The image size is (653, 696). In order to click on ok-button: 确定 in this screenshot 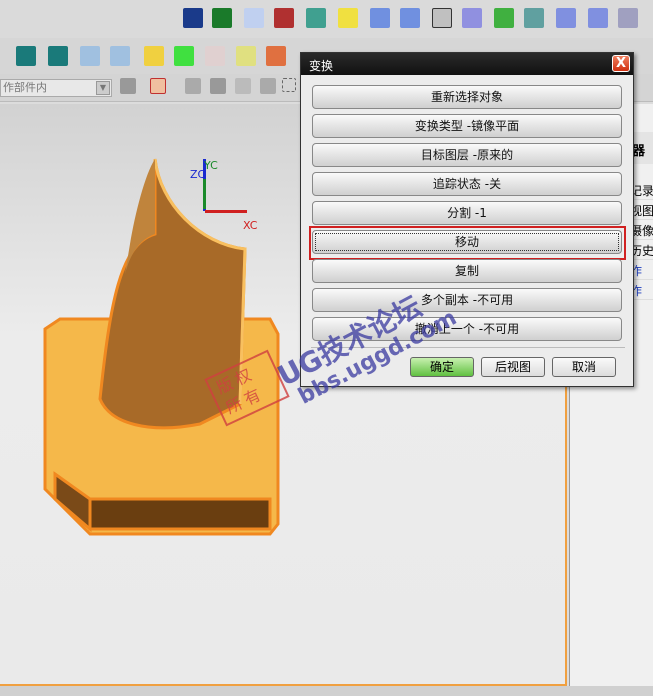, I will do `click(442, 367)`.